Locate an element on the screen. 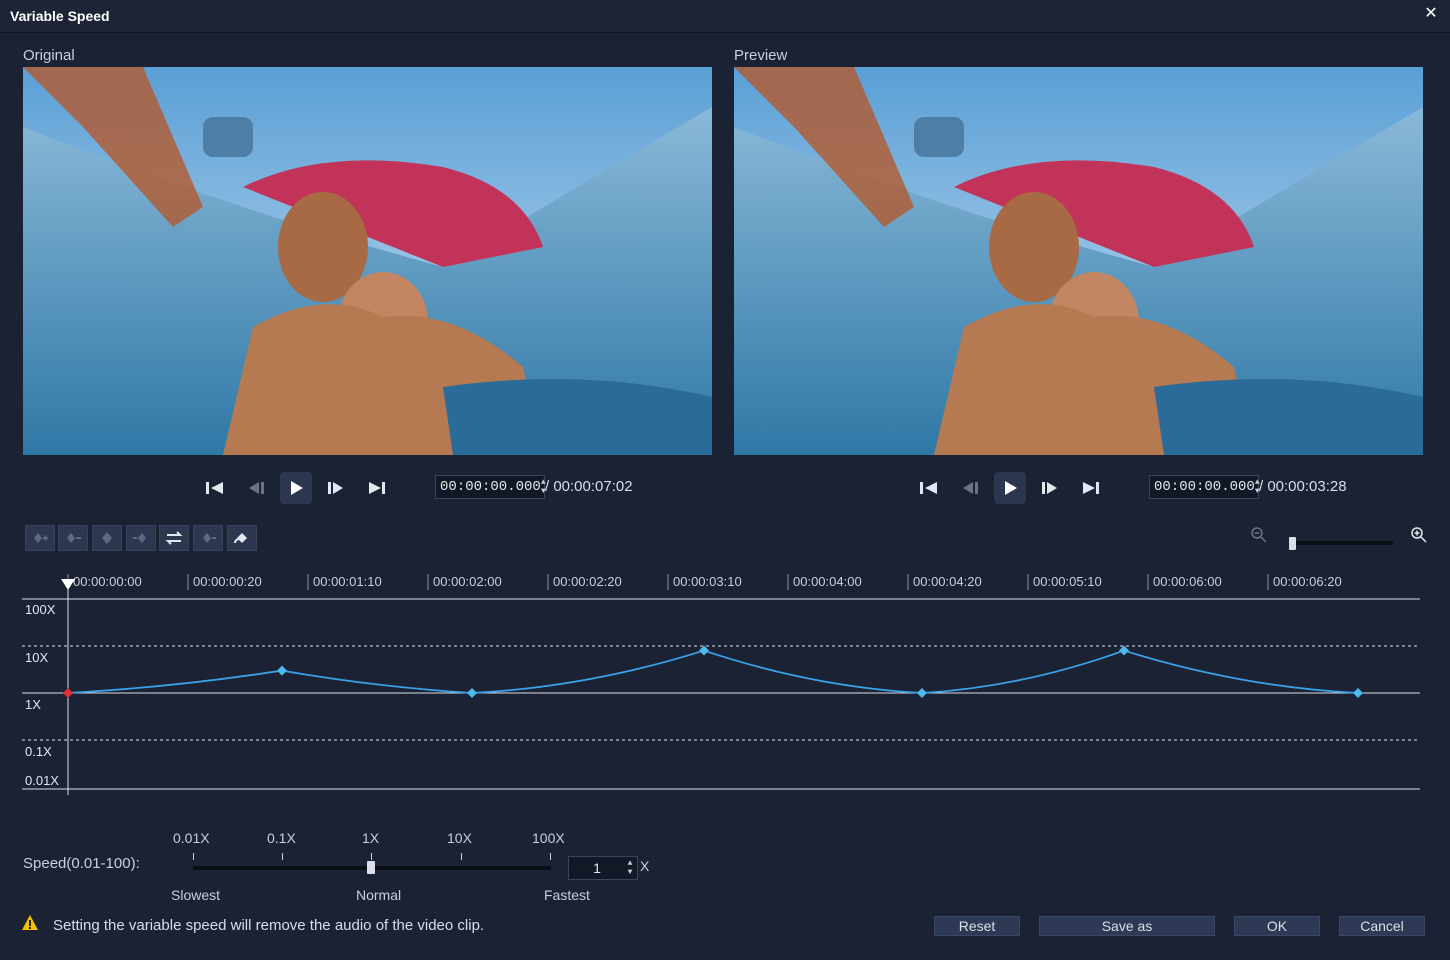 Image resolution: width=1450 pixels, height=960 pixels. preview-timecode-value: 00:00:00.000 is located at coordinates (1204, 487).